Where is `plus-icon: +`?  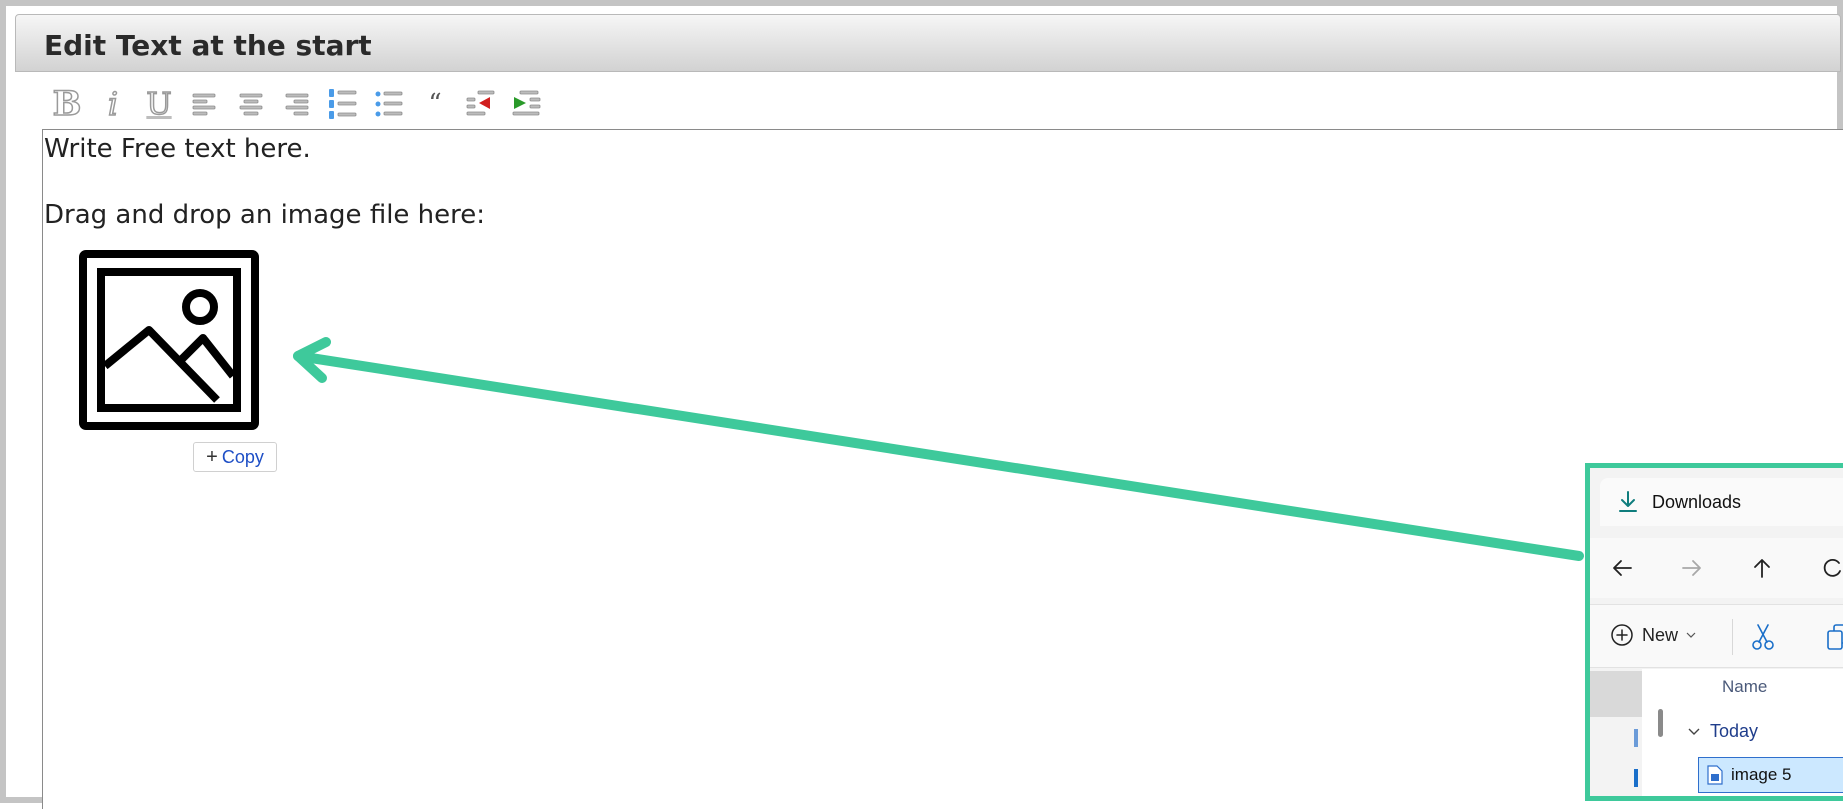
plus-icon: + is located at coordinates (212, 456).